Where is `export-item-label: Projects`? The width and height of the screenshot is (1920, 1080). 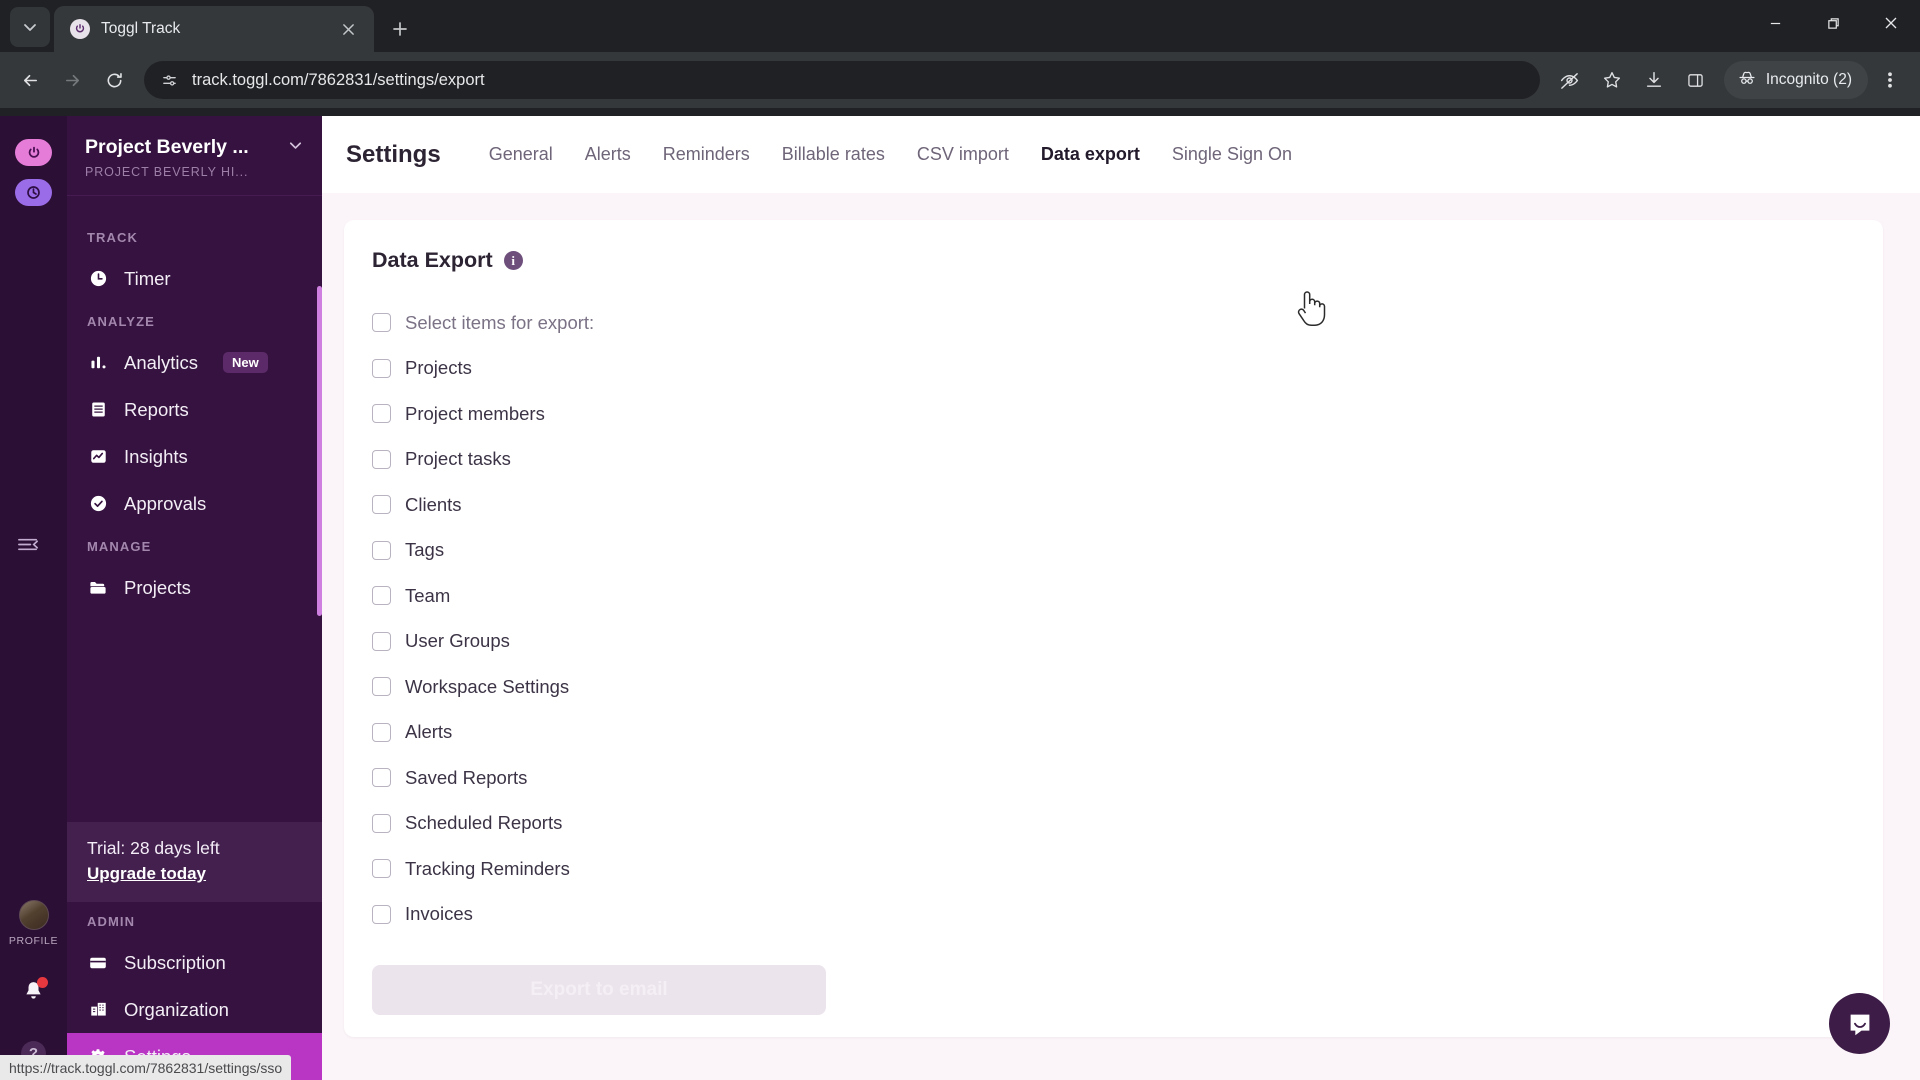 export-item-label: Projects is located at coordinates (438, 368).